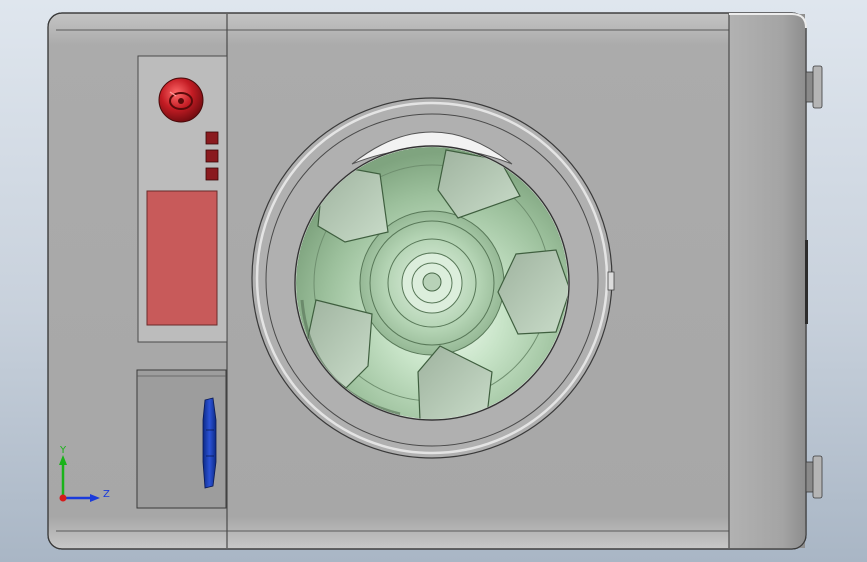  I want to click on z-axis-label: Z, so click(106, 494).